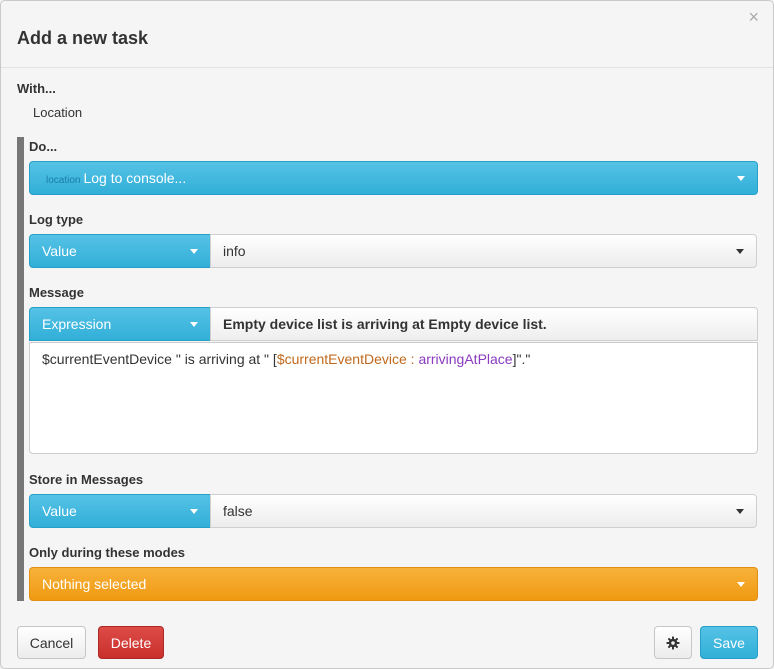 Image resolution: width=774 pixels, height=669 pixels. What do you see at coordinates (465, 359) in the screenshot?
I see `expression-property: arrivingAtPlace` at bounding box center [465, 359].